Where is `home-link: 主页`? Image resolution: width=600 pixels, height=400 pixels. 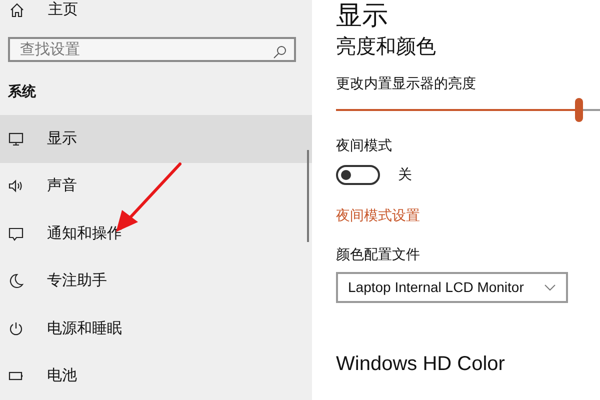 home-link: 主页 is located at coordinates (63, 10).